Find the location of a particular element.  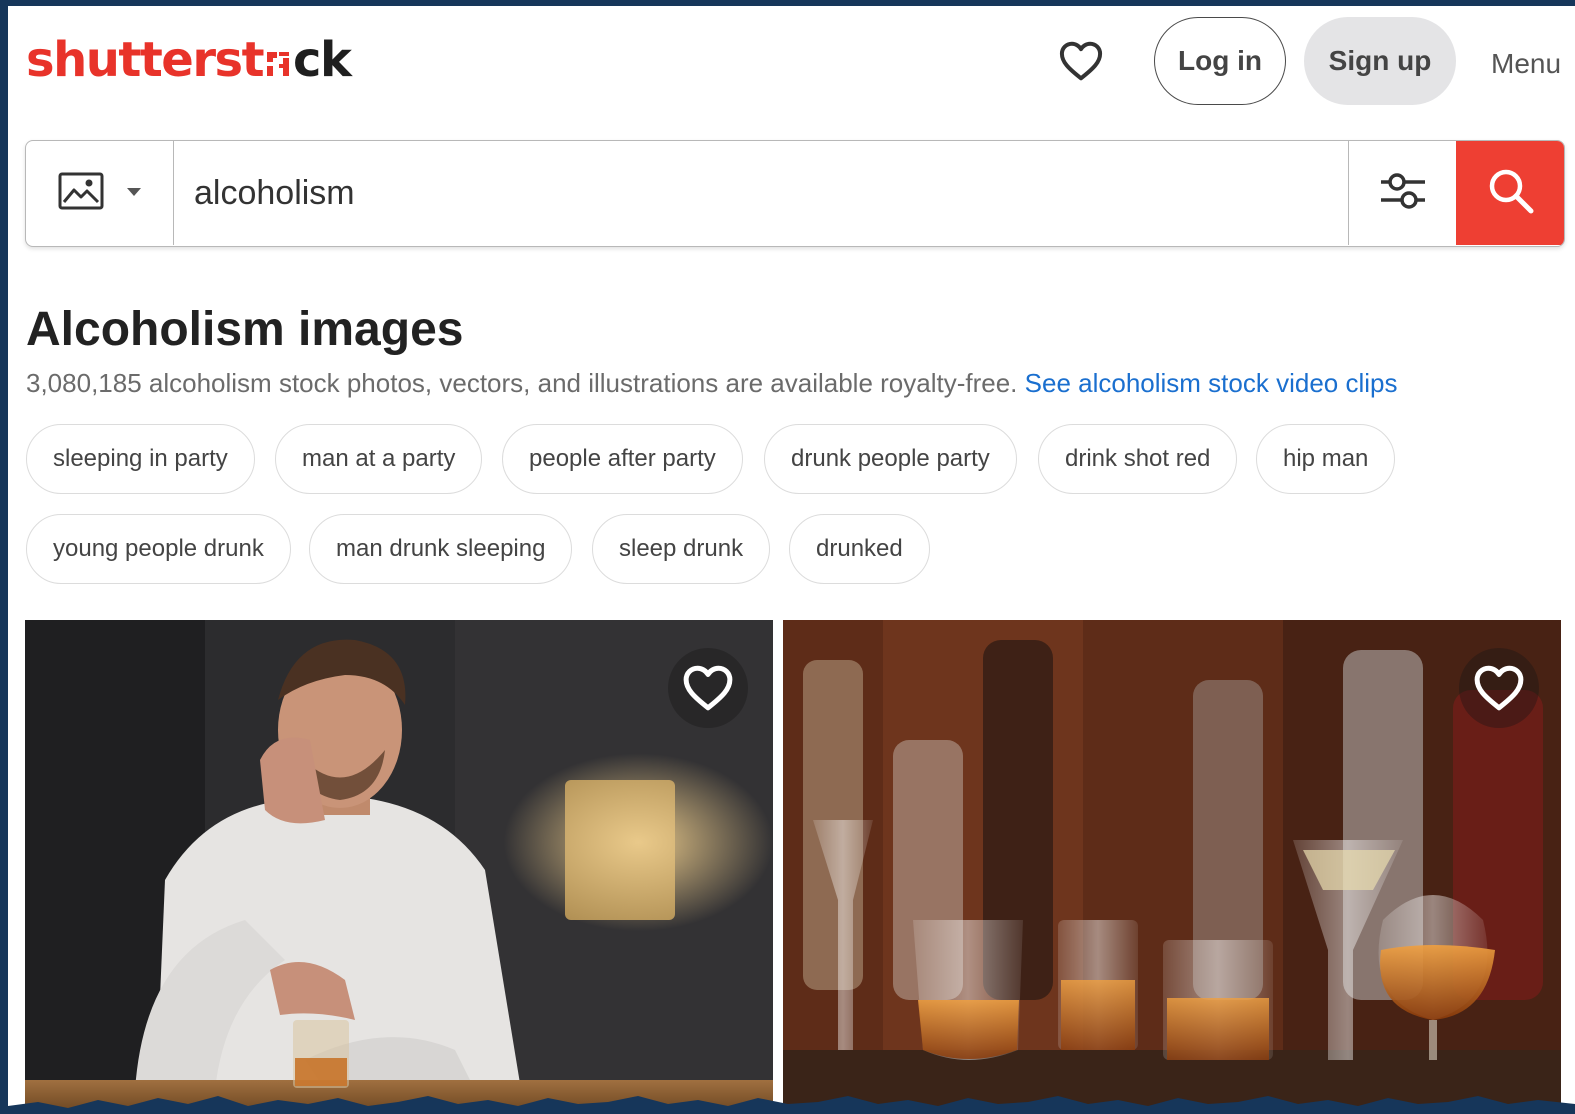

shutterstock-logo: shutterst ck is located at coordinates (189, 60).